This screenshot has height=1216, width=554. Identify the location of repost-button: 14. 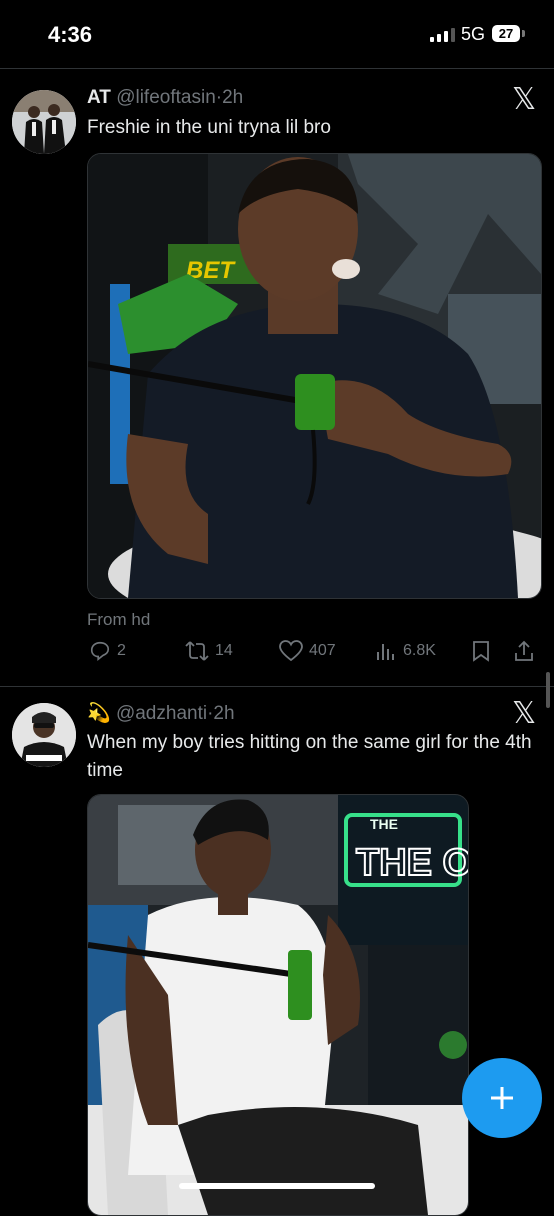
(209, 651).